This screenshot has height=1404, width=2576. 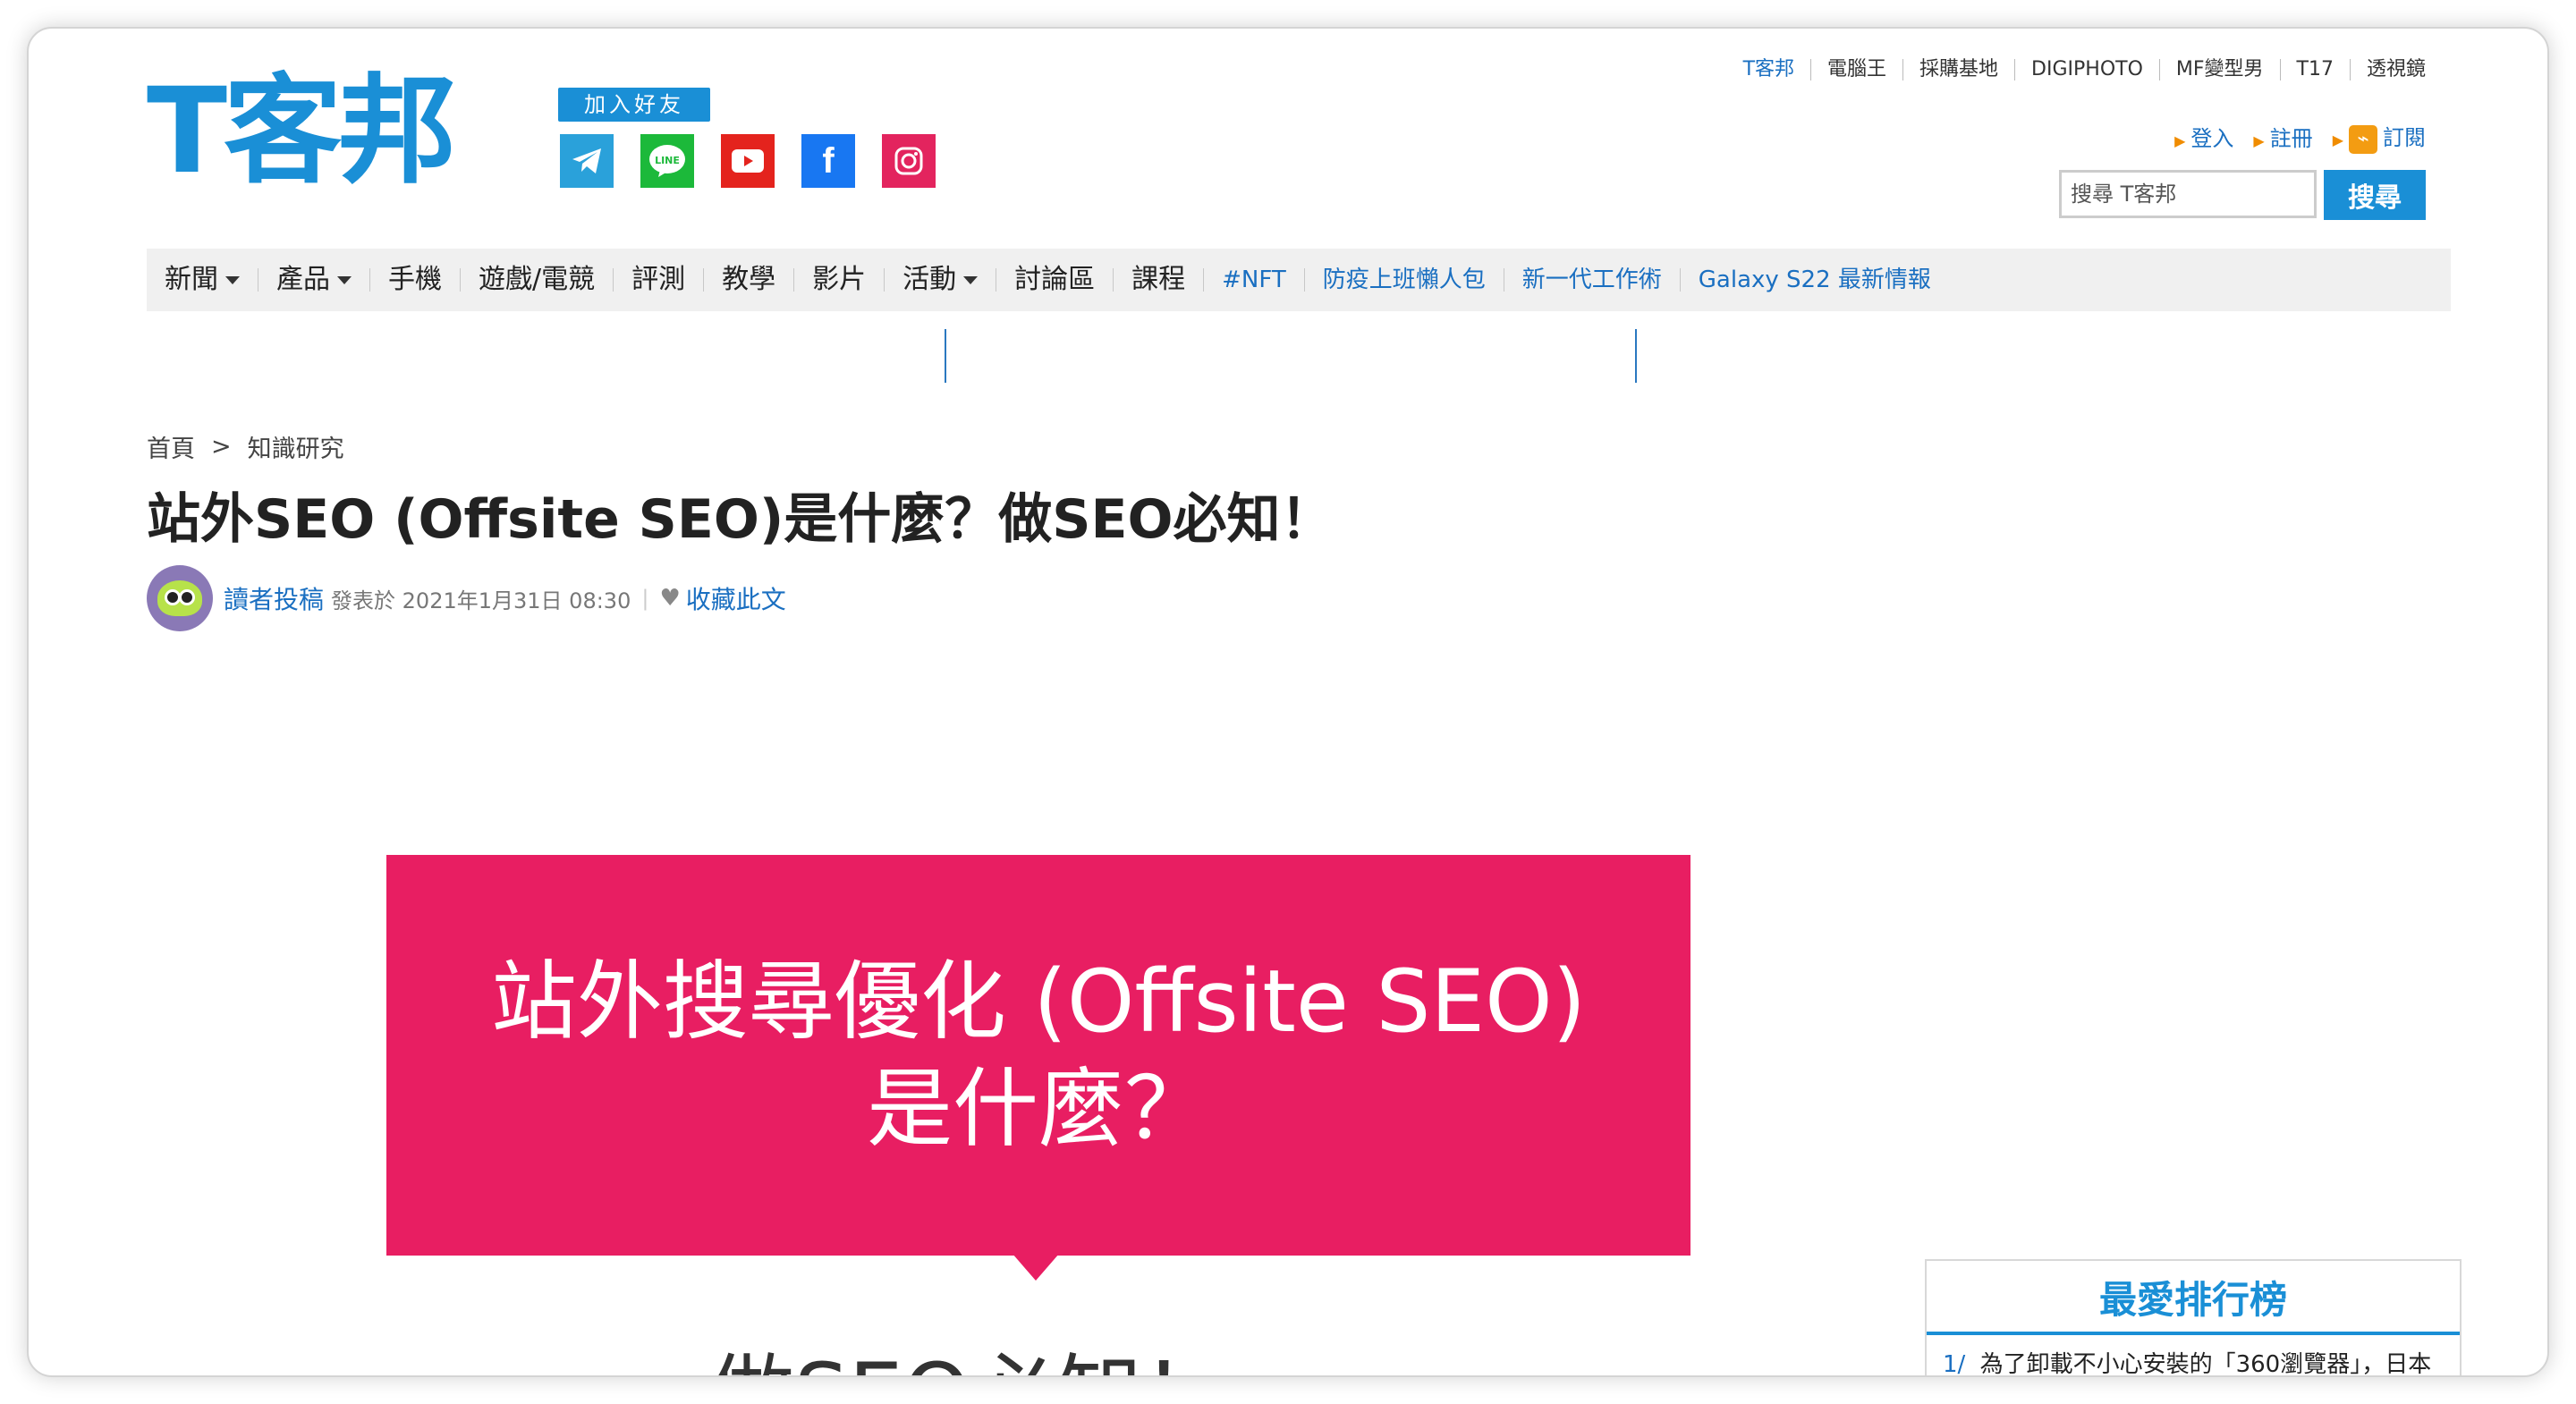 I want to click on nav-item: 新一代工作術, so click(x=1592, y=280).